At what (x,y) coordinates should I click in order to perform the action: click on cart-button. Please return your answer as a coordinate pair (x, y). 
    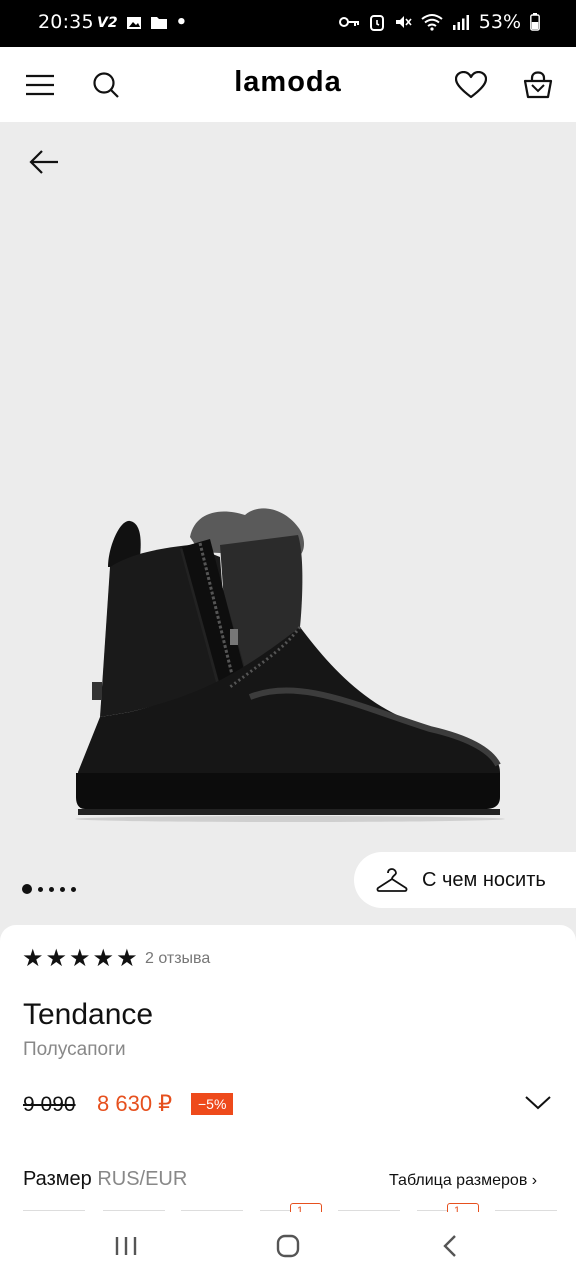
    Looking at the image, I should click on (538, 84).